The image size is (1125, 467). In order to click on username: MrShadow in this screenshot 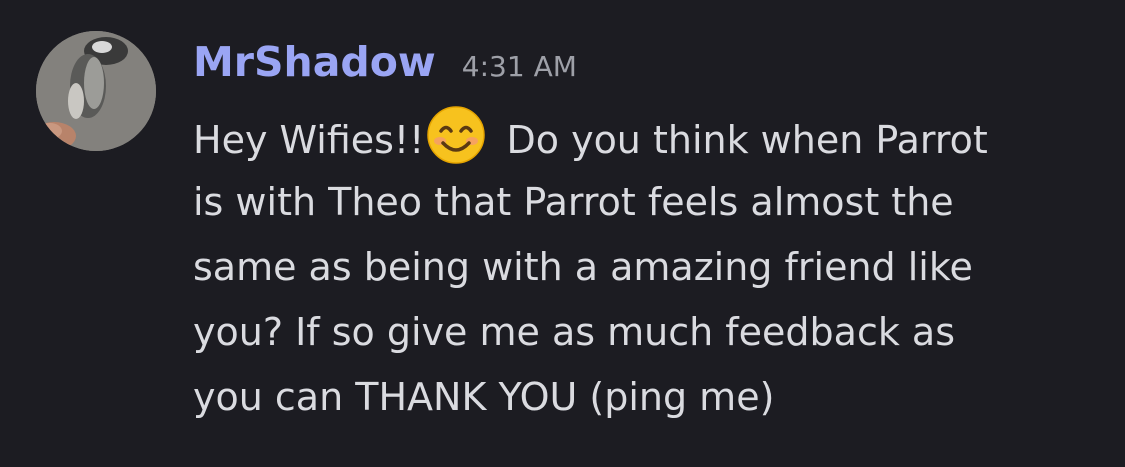, I will do `click(314, 62)`.